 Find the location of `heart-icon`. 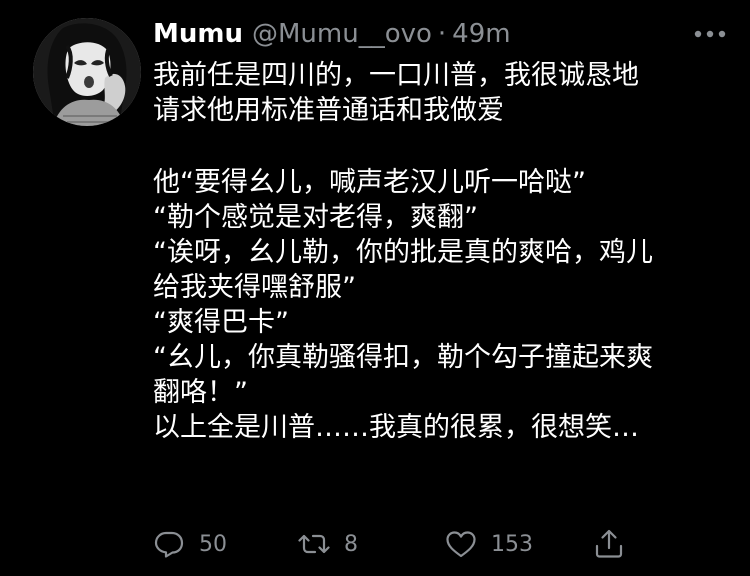

heart-icon is located at coordinates (461, 544).